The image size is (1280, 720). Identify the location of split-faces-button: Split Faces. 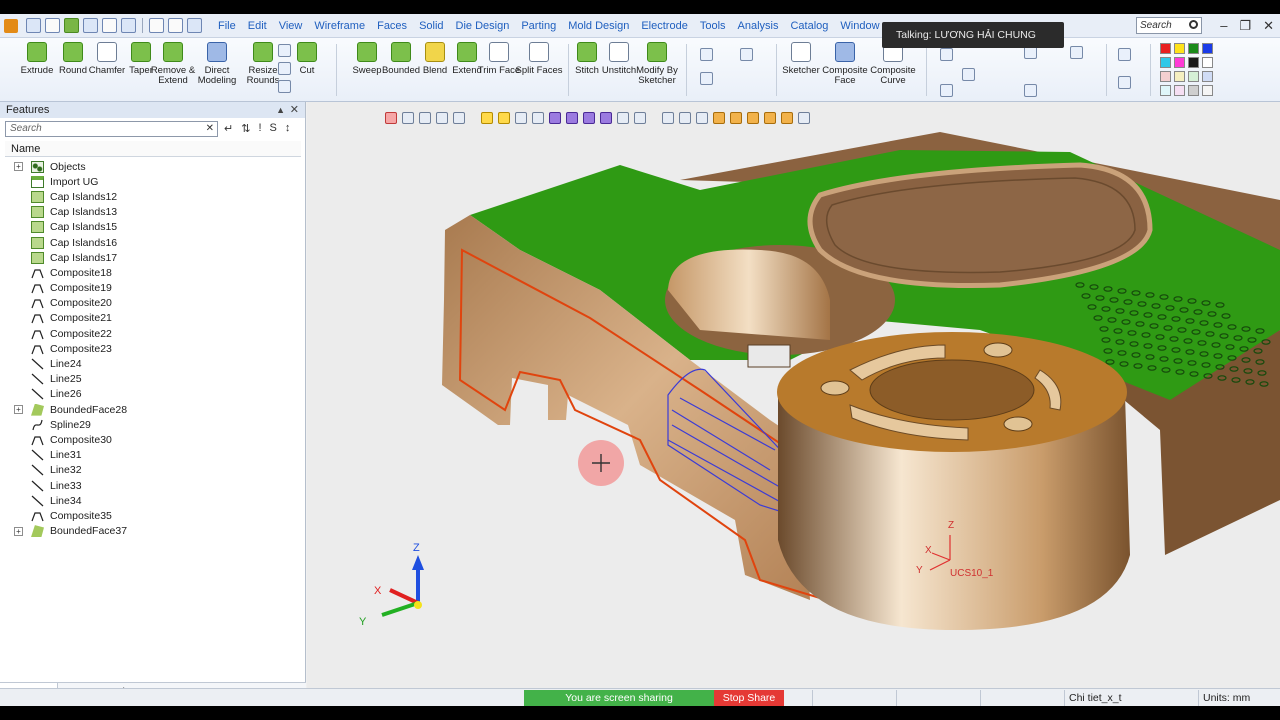
(539, 58).